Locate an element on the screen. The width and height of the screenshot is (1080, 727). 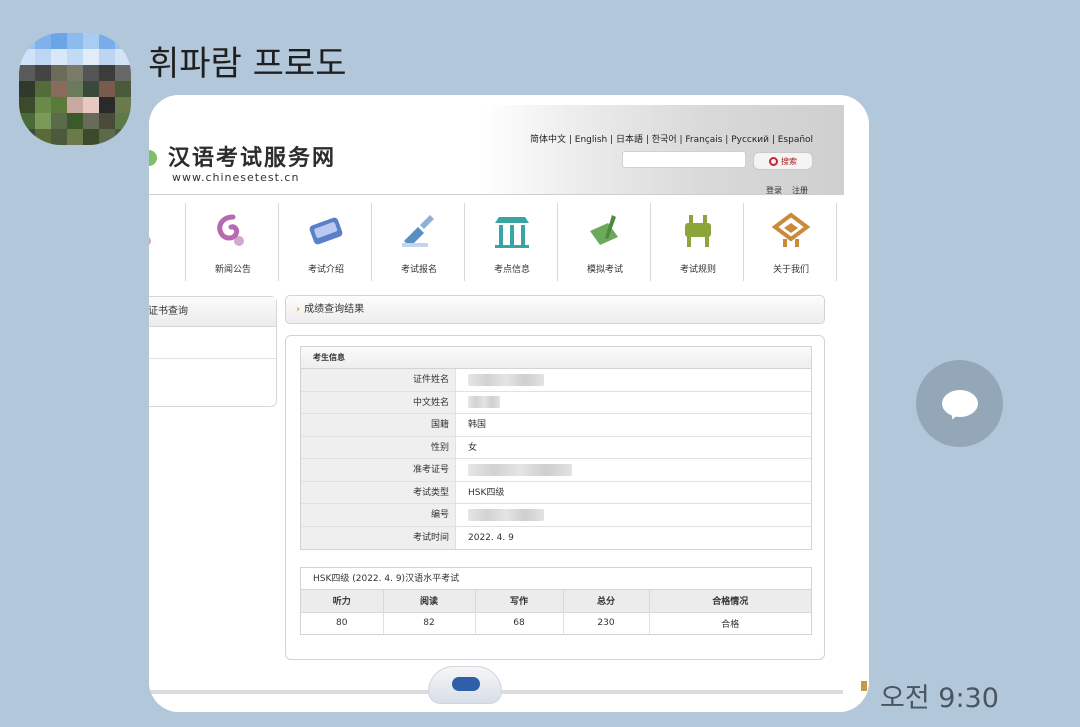
info-row: 国籍 韩国 is located at coordinates (556, 425).